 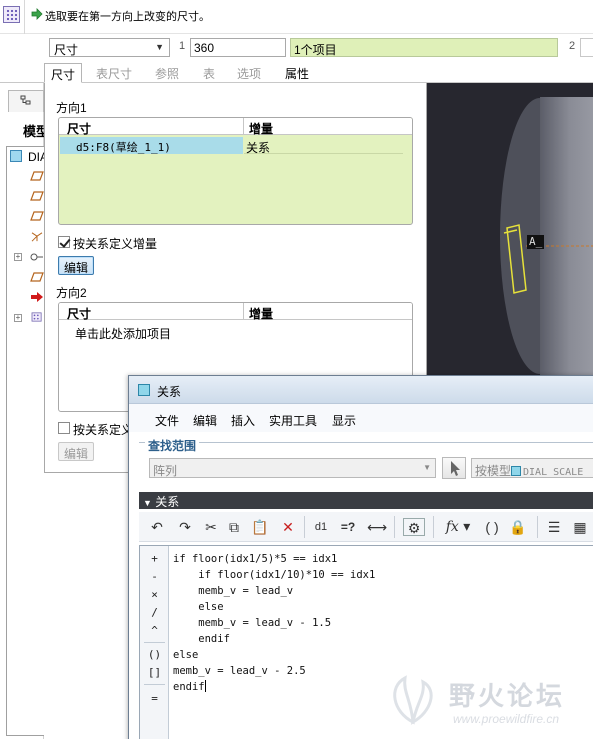 I want to click on direction1-count-input: 360, so click(x=238, y=47).